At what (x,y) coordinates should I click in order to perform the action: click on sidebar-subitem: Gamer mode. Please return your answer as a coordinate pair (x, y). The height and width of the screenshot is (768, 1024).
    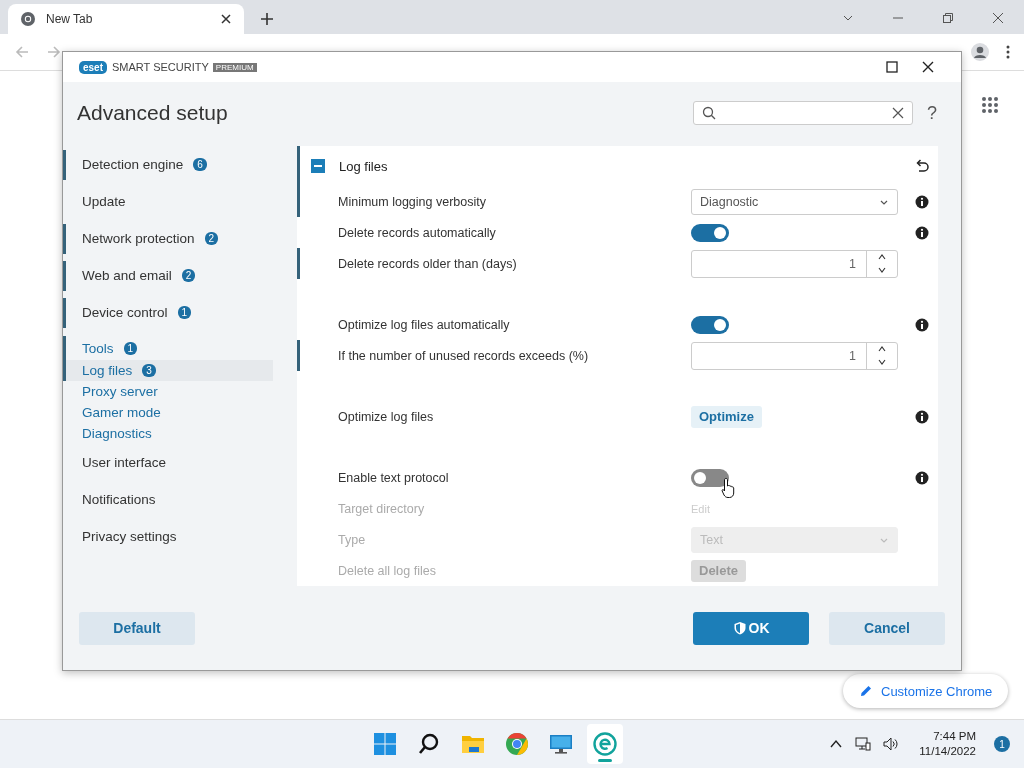
    Looking at the image, I should click on (168, 413).